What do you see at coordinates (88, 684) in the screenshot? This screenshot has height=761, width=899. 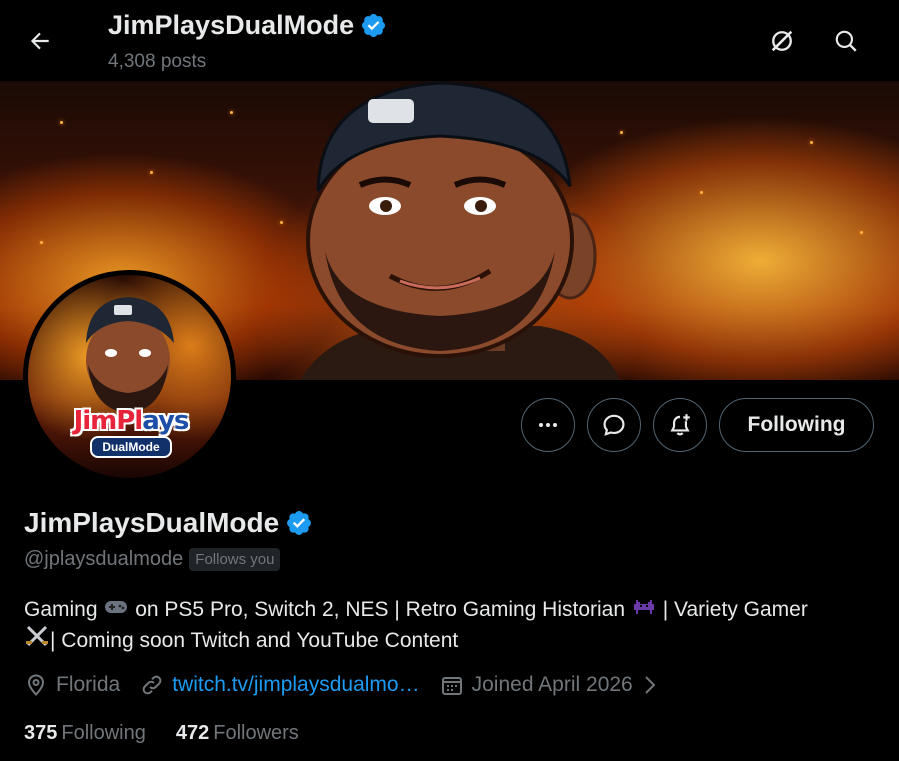 I see `location-text: Florida` at bounding box center [88, 684].